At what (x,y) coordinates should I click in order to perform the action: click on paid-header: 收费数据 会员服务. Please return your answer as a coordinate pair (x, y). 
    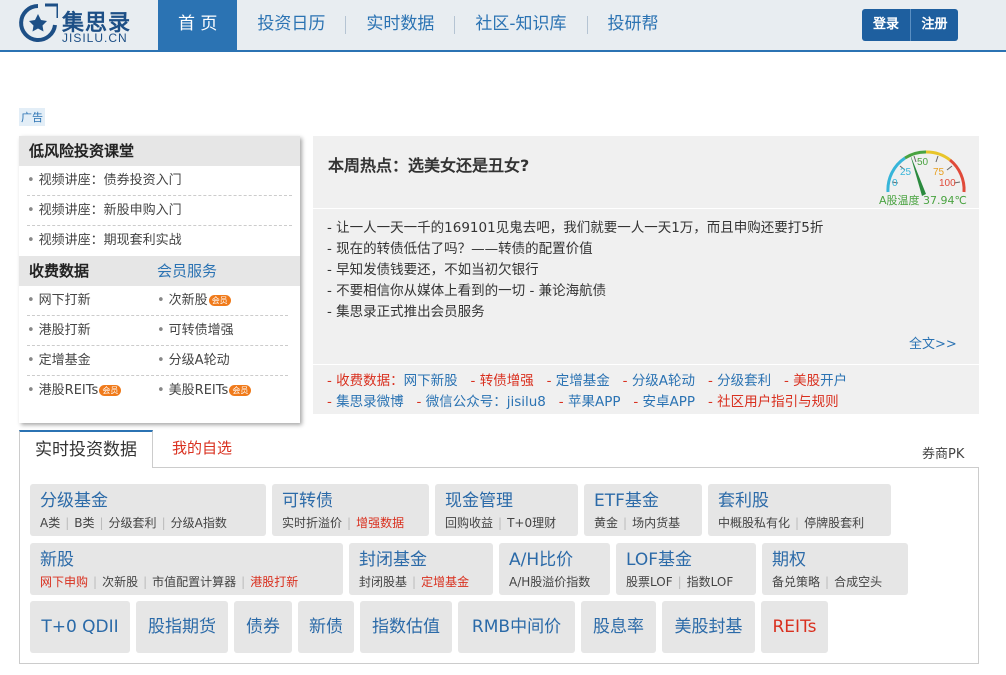
    Looking at the image, I should click on (159, 271).